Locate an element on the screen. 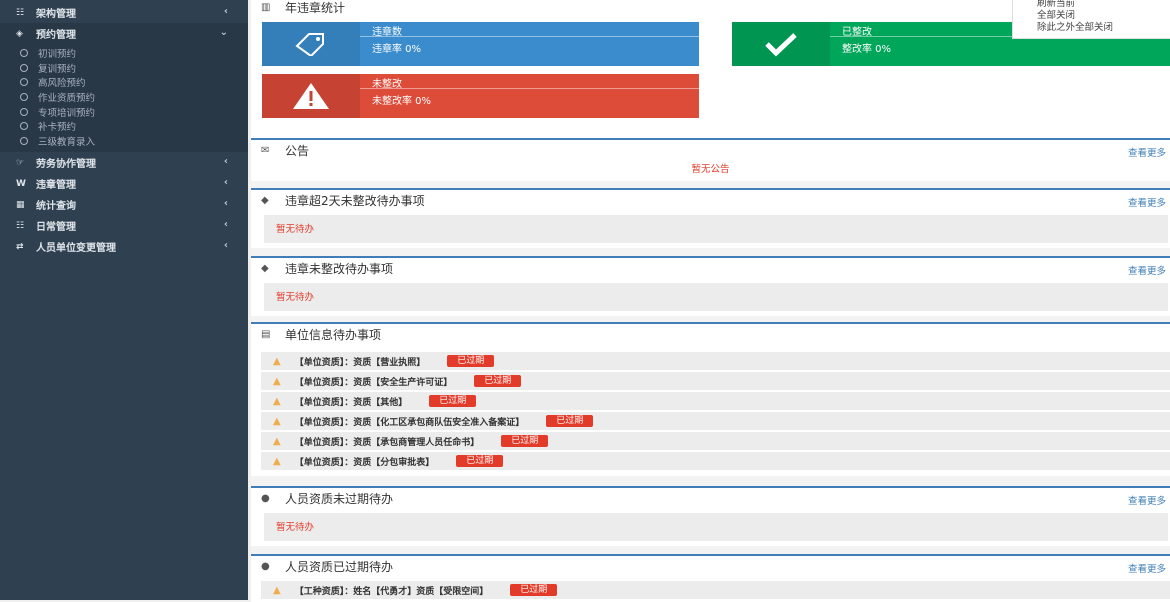  check-icon is located at coordinates (781, 44).